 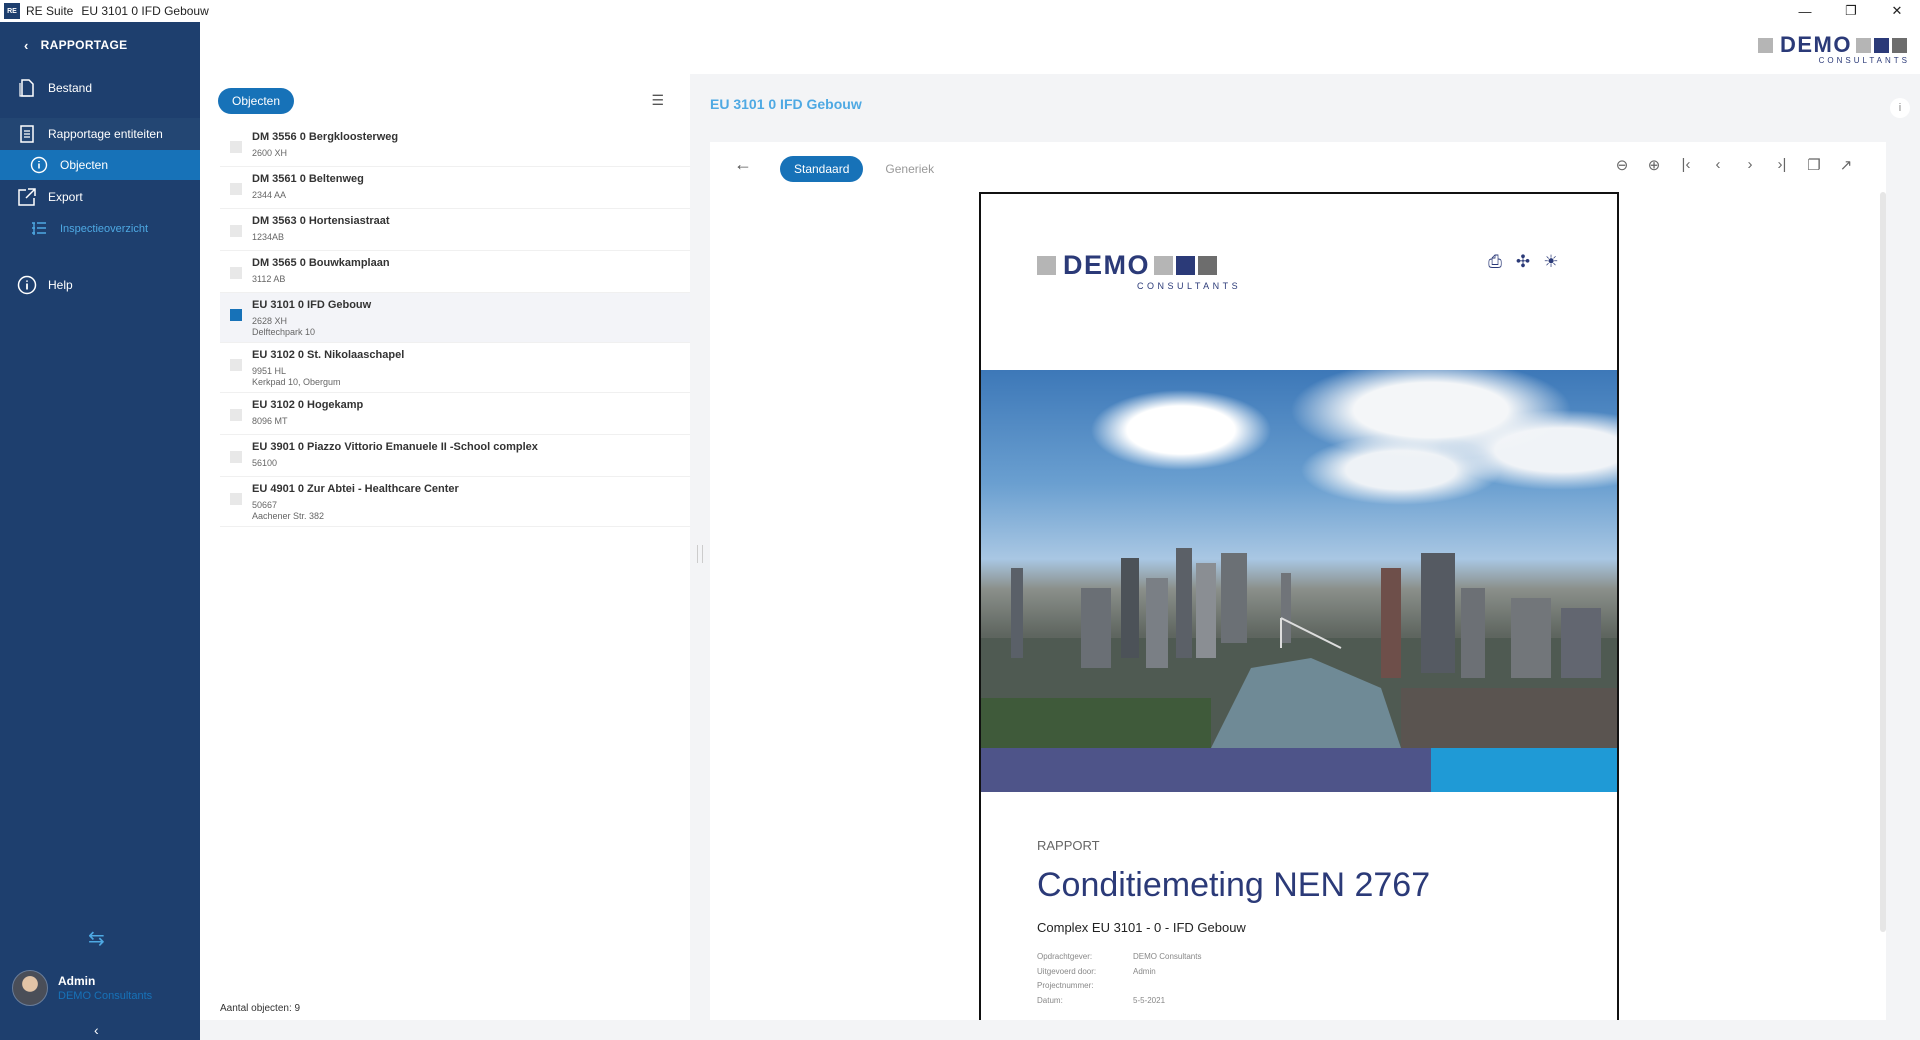 I want to click on list-item-postcode: 8096 MT, so click(x=270, y=421).